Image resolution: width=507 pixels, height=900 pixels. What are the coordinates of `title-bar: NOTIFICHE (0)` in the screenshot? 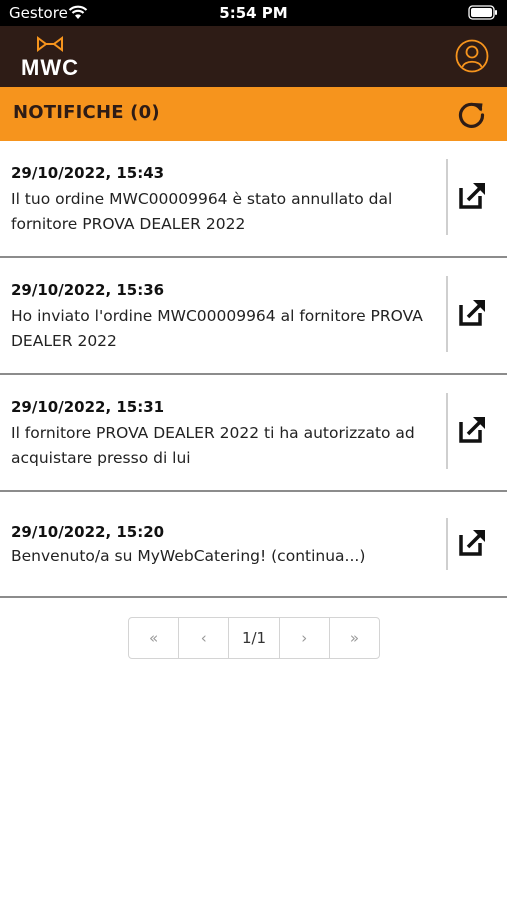 It's located at (253, 114).